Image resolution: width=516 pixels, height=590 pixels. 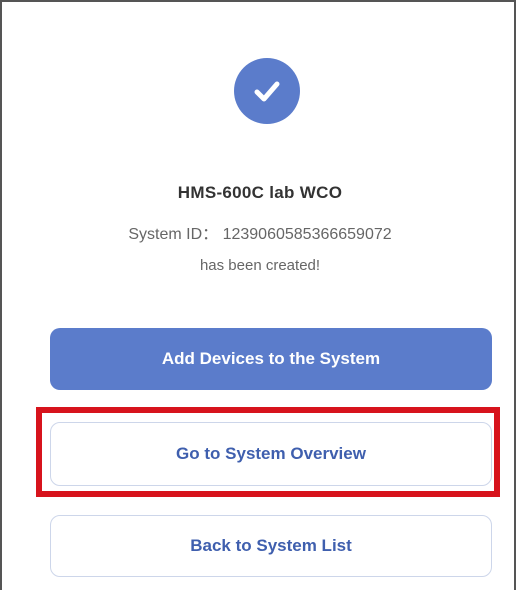 What do you see at coordinates (260, 234) in the screenshot?
I see `system-id: System ID： 1239060585366659072` at bounding box center [260, 234].